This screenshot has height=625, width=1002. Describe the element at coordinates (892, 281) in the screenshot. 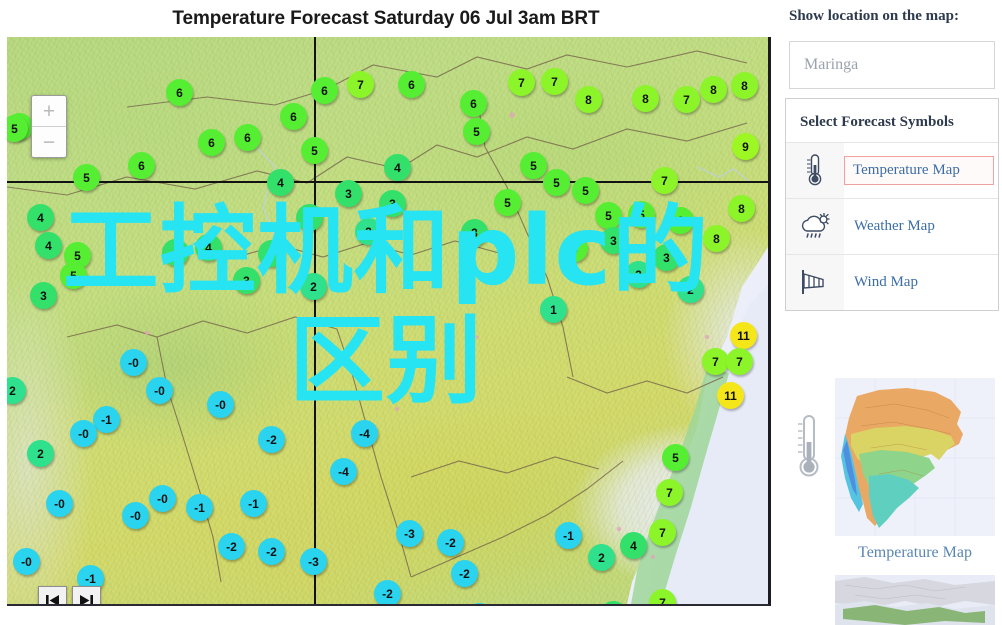

I see `symbol-option-wind-map: Wind Map` at that location.